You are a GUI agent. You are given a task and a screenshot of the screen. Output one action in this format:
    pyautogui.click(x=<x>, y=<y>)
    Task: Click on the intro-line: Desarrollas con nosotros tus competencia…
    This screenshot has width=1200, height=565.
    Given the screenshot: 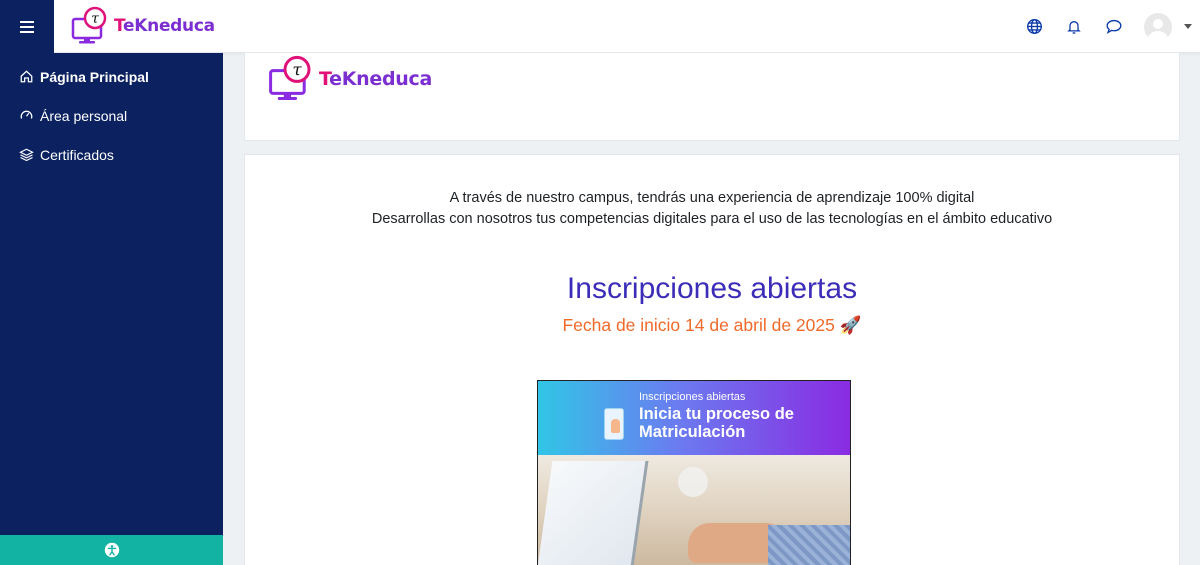 What is the action you would take?
    pyautogui.click(x=712, y=219)
    